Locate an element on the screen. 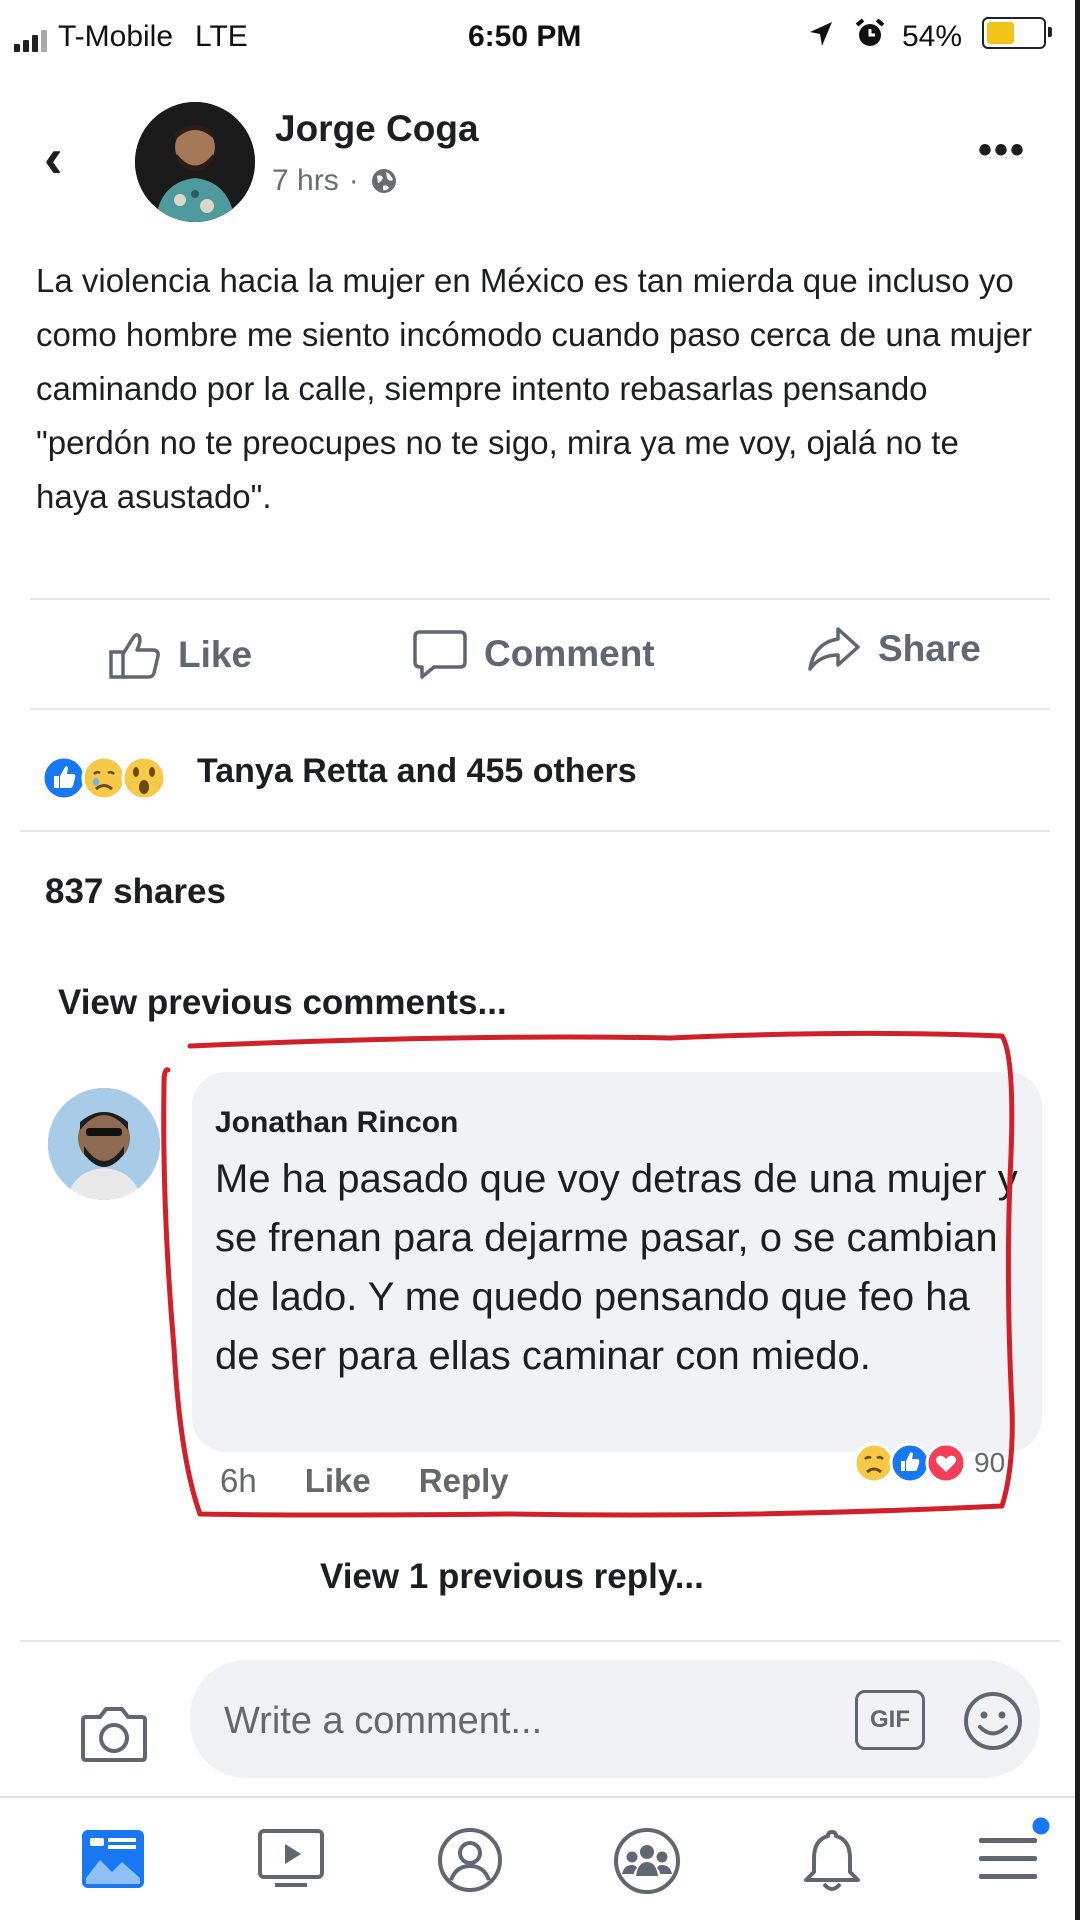  battery-level is located at coordinates (1000, 33).